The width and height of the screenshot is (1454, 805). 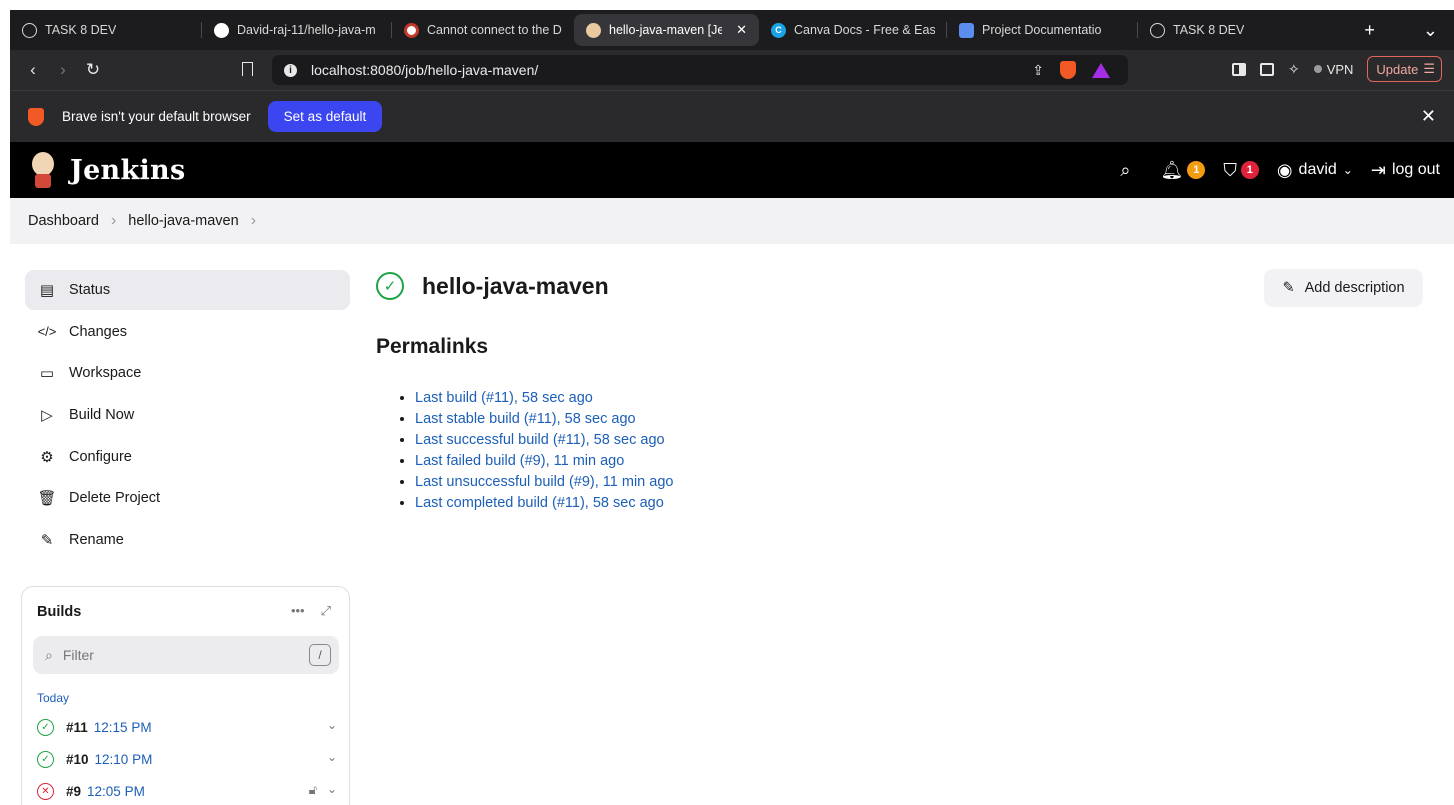 What do you see at coordinates (1343, 288) in the screenshot?
I see `add-description-button: ✎ Add description` at bounding box center [1343, 288].